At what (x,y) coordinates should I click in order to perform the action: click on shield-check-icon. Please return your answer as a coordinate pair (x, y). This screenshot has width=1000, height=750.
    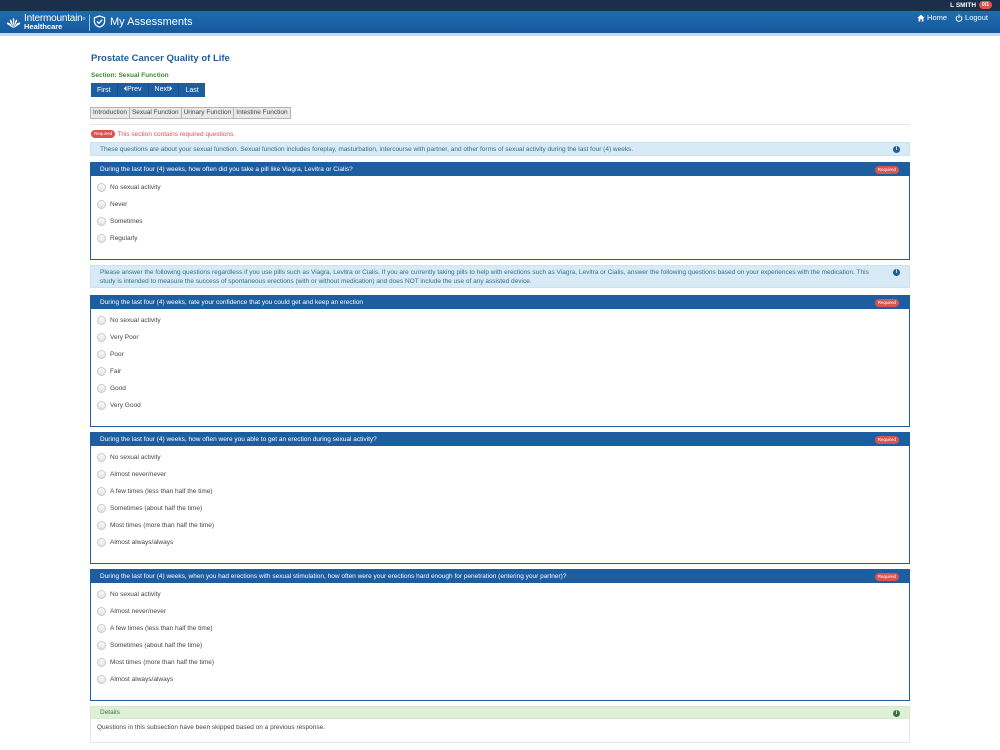
    Looking at the image, I should click on (99, 21).